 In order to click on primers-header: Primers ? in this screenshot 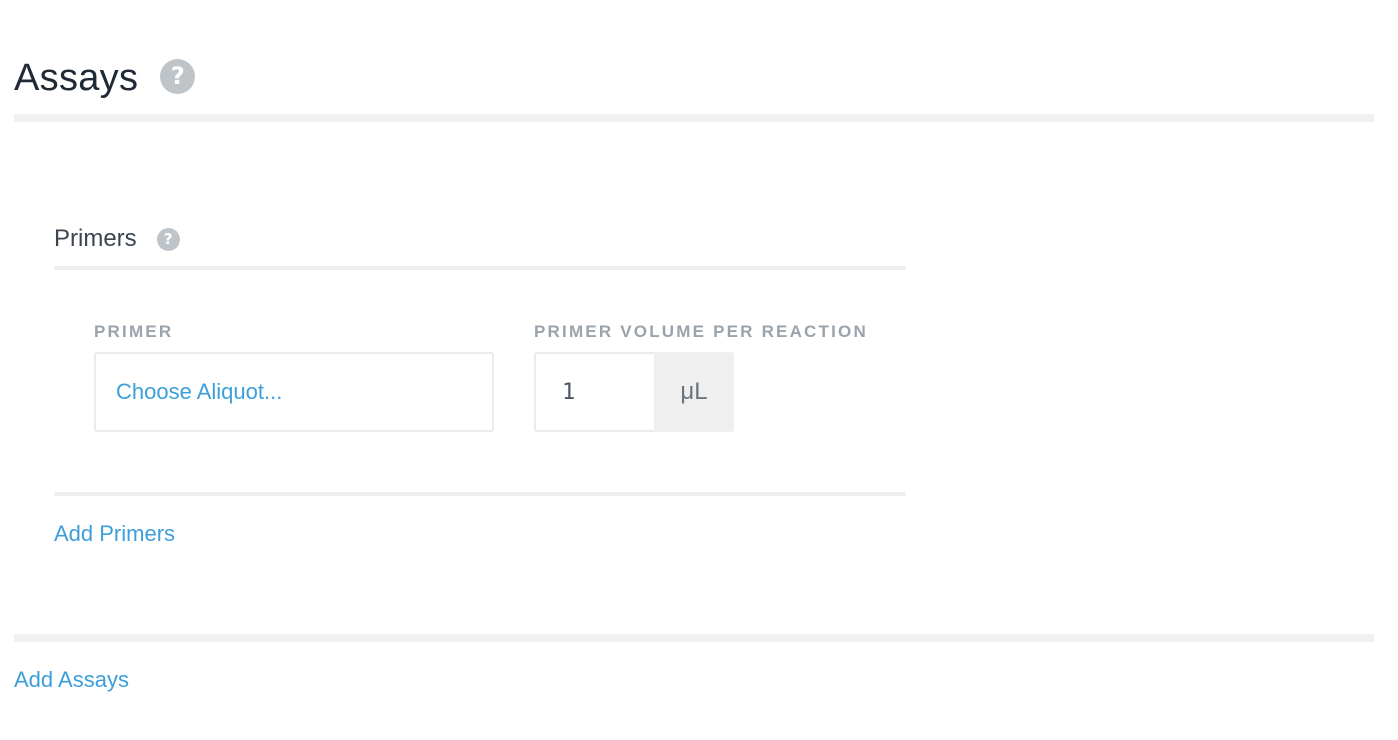, I will do `click(117, 239)`.